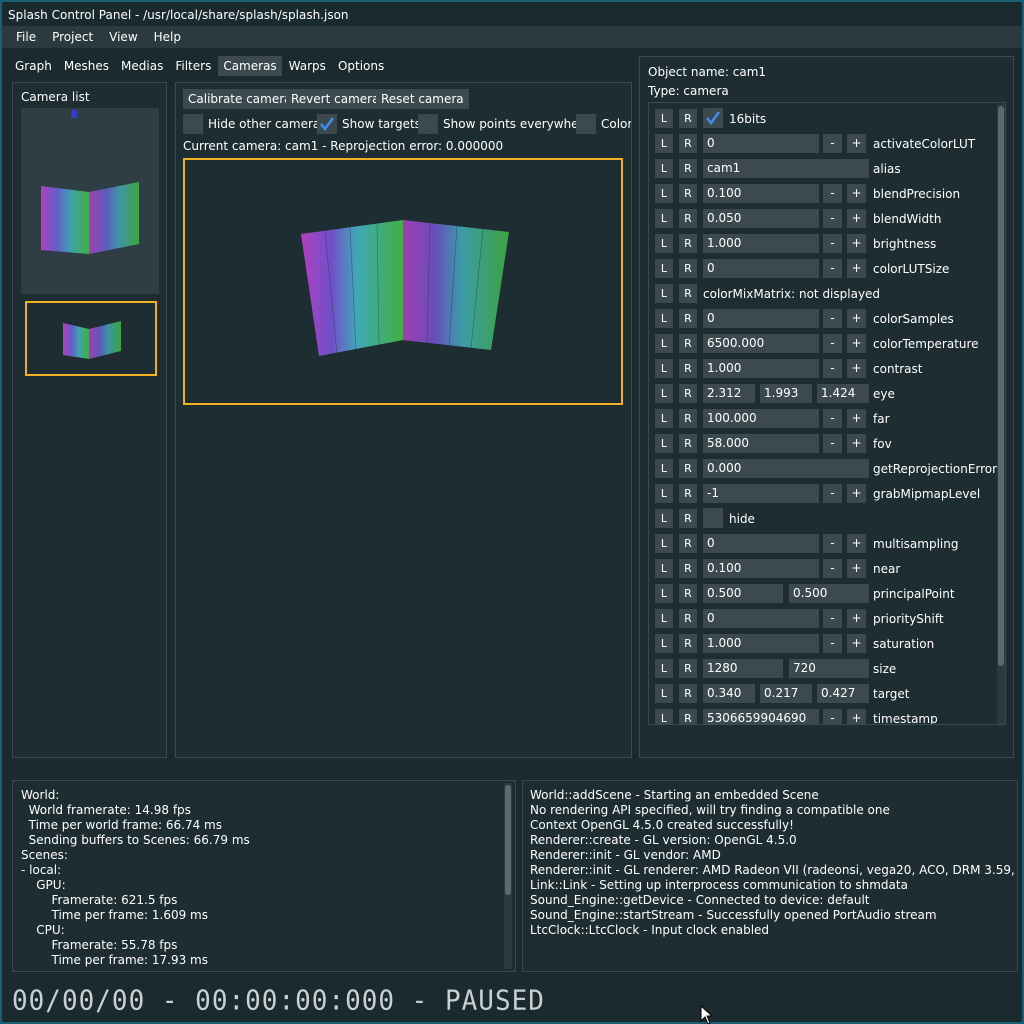  Describe the element at coordinates (713, 118) in the screenshot. I see `attribute-checkbox` at that location.